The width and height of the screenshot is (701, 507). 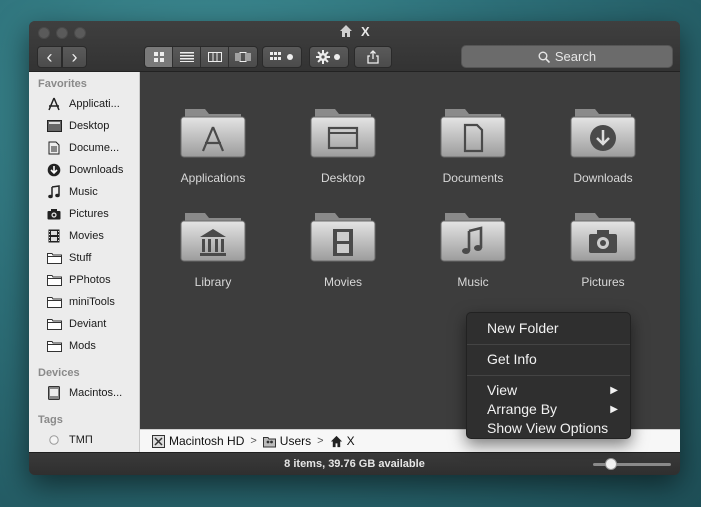 I want to click on sidebar-item-downloads: Downloads, so click(x=84, y=170).